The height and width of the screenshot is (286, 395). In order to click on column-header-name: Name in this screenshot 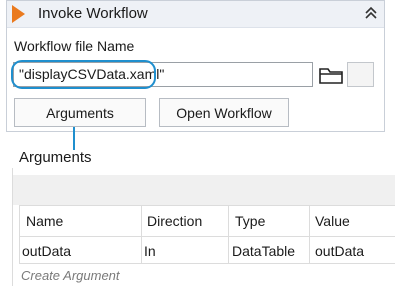, I will do `click(44, 221)`.